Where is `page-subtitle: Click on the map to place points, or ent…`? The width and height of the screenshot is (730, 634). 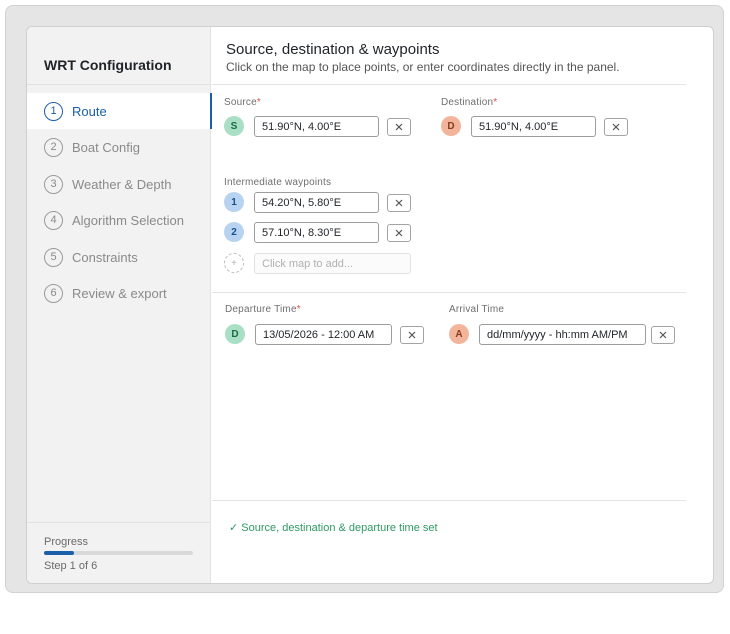
page-subtitle: Click on the map to place points, or ent… is located at coordinates (423, 67).